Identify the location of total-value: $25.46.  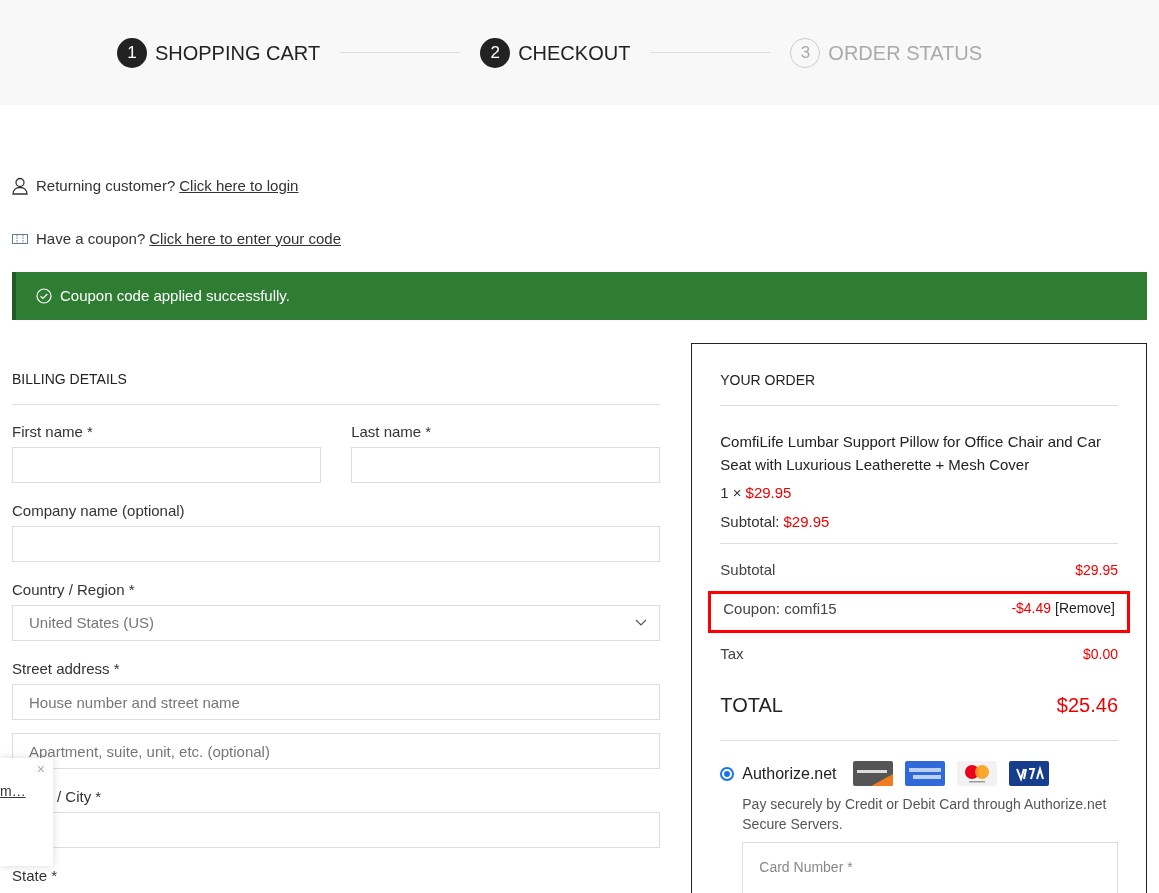
(1087, 705).